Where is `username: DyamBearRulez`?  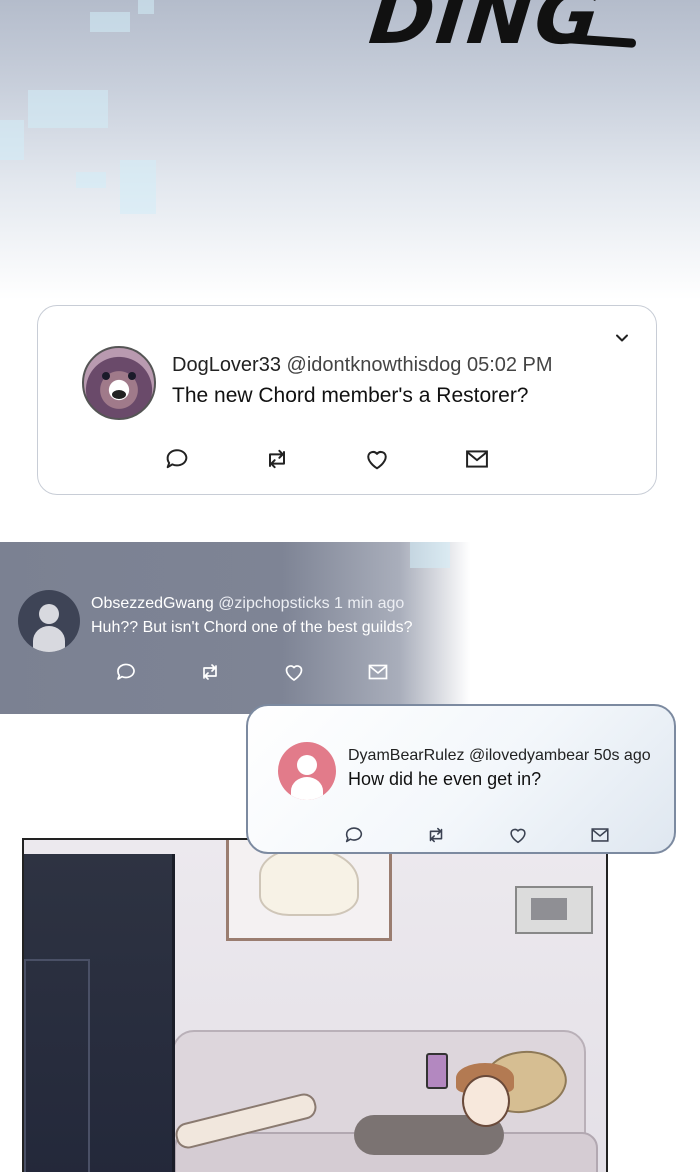 username: DyamBearRulez is located at coordinates (406, 755).